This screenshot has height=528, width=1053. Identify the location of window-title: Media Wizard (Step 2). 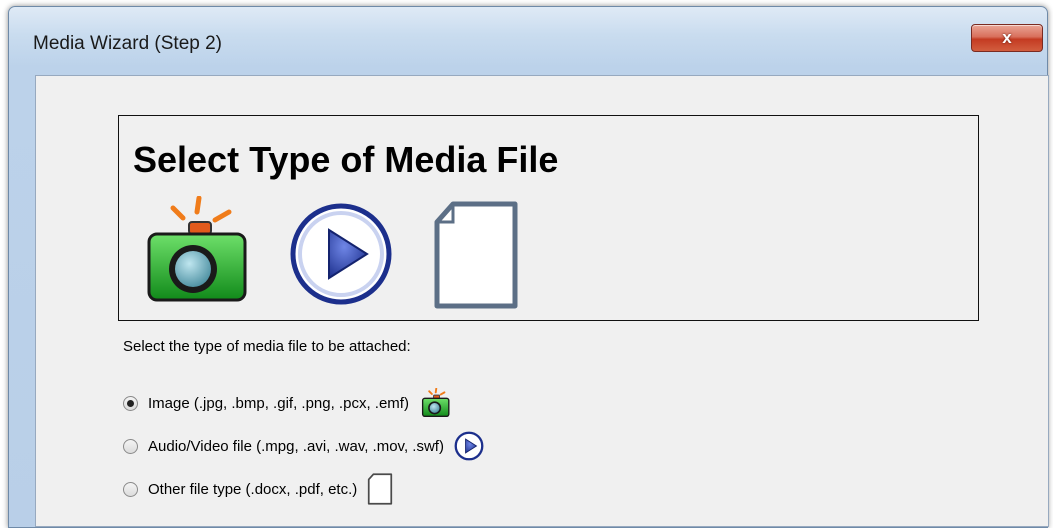
(128, 43).